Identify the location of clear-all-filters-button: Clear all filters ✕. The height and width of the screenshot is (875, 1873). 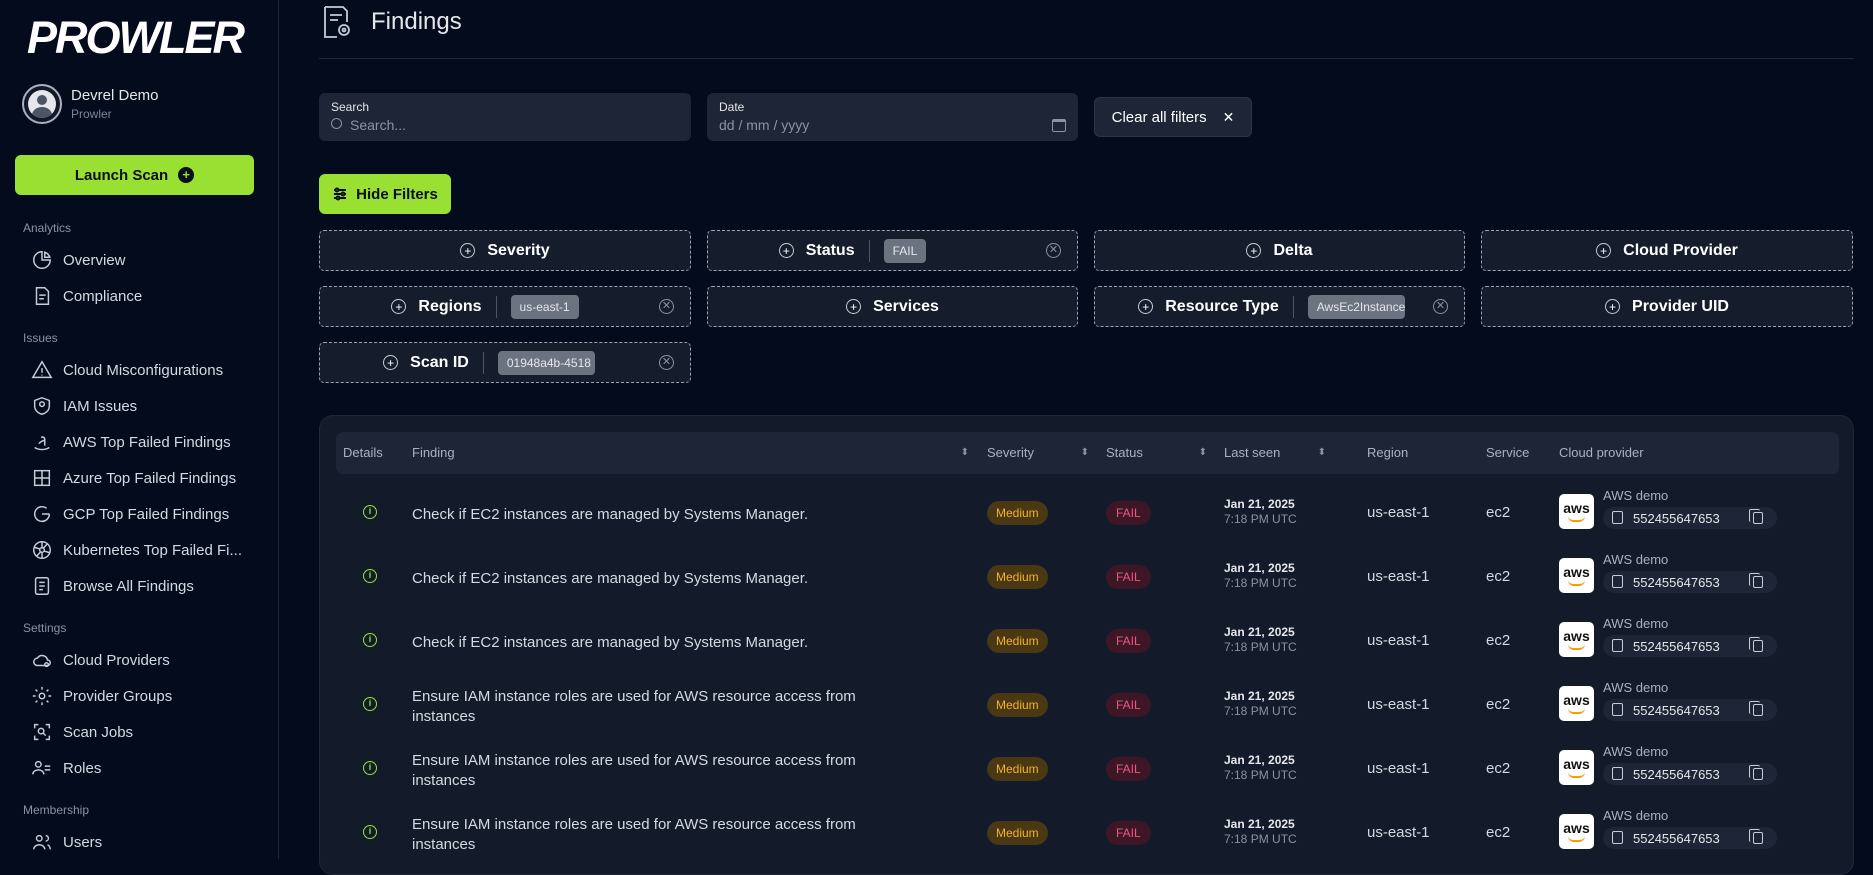
(1173, 117).